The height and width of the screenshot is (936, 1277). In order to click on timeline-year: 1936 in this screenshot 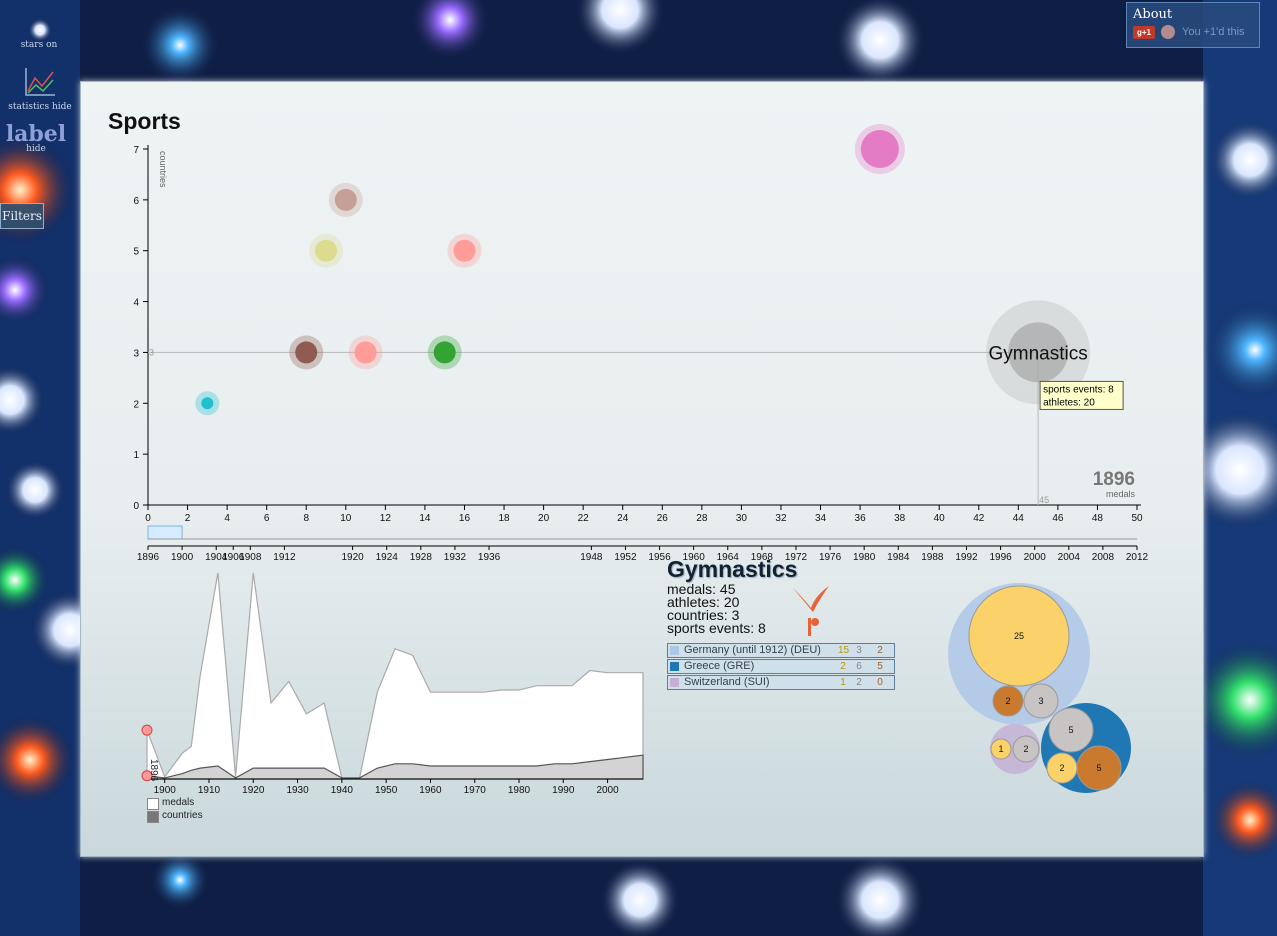, I will do `click(489, 557)`.